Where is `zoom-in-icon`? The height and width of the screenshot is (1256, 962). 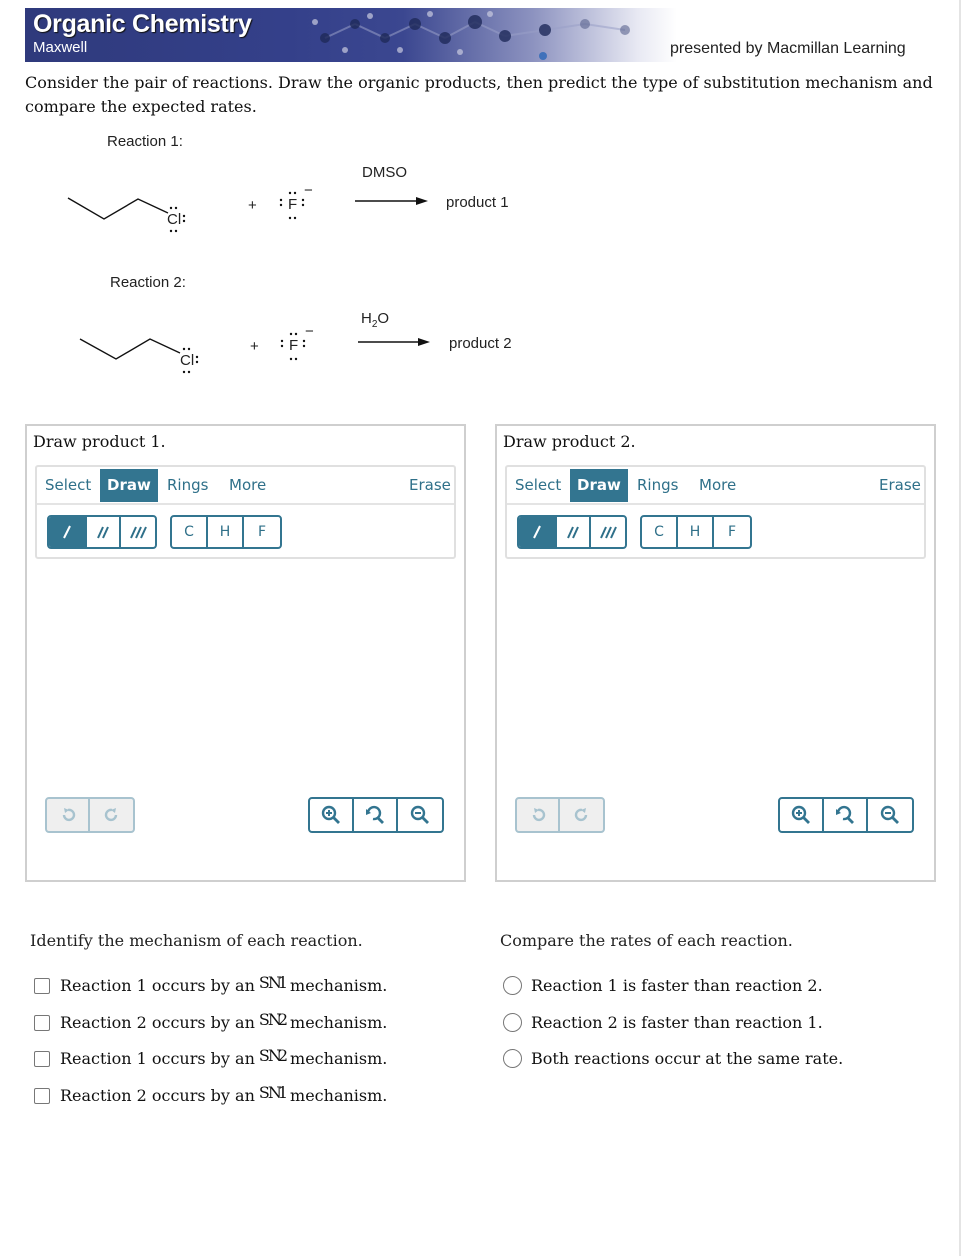
zoom-in-icon is located at coordinates (330, 814).